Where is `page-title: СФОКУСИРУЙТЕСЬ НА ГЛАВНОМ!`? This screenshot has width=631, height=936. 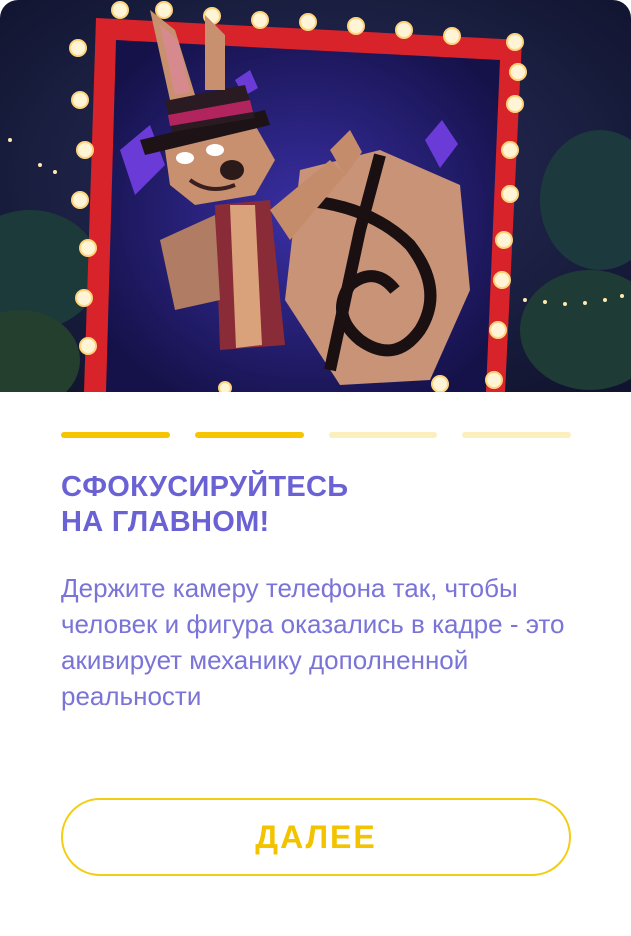 page-title: СФОКУСИРУЙТЕСЬ НА ГЛАВНОМ! is located at coordinates (321, 505).